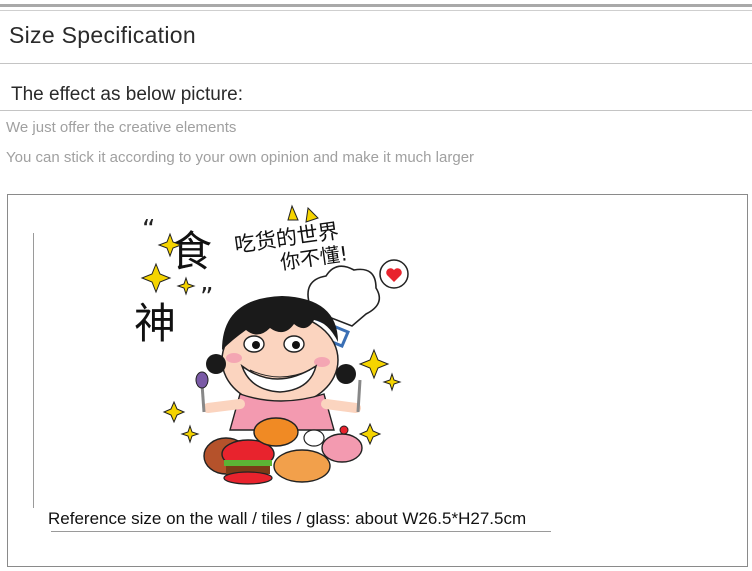 This screenshot has width=752, height=571. I want to click on fork-icon, so click(359, 396).